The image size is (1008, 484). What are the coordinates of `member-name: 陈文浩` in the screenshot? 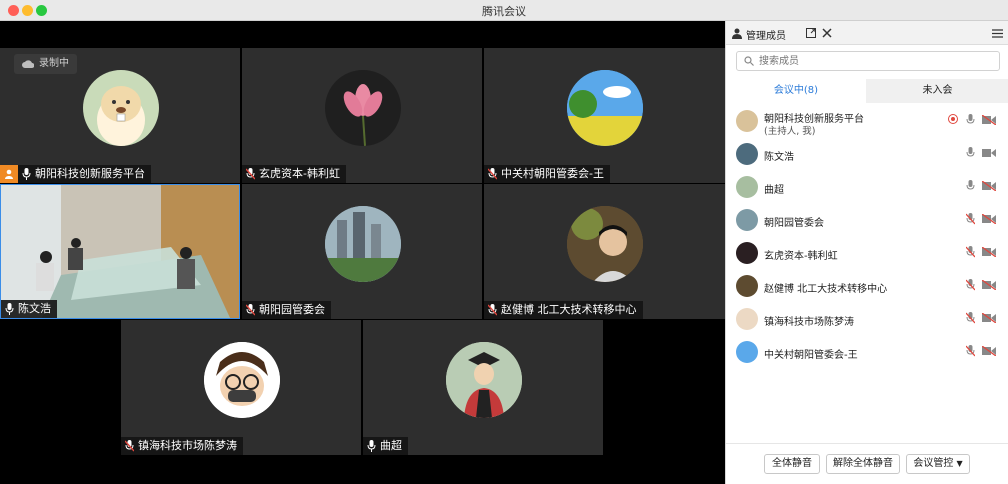 It's located at (779, 157).